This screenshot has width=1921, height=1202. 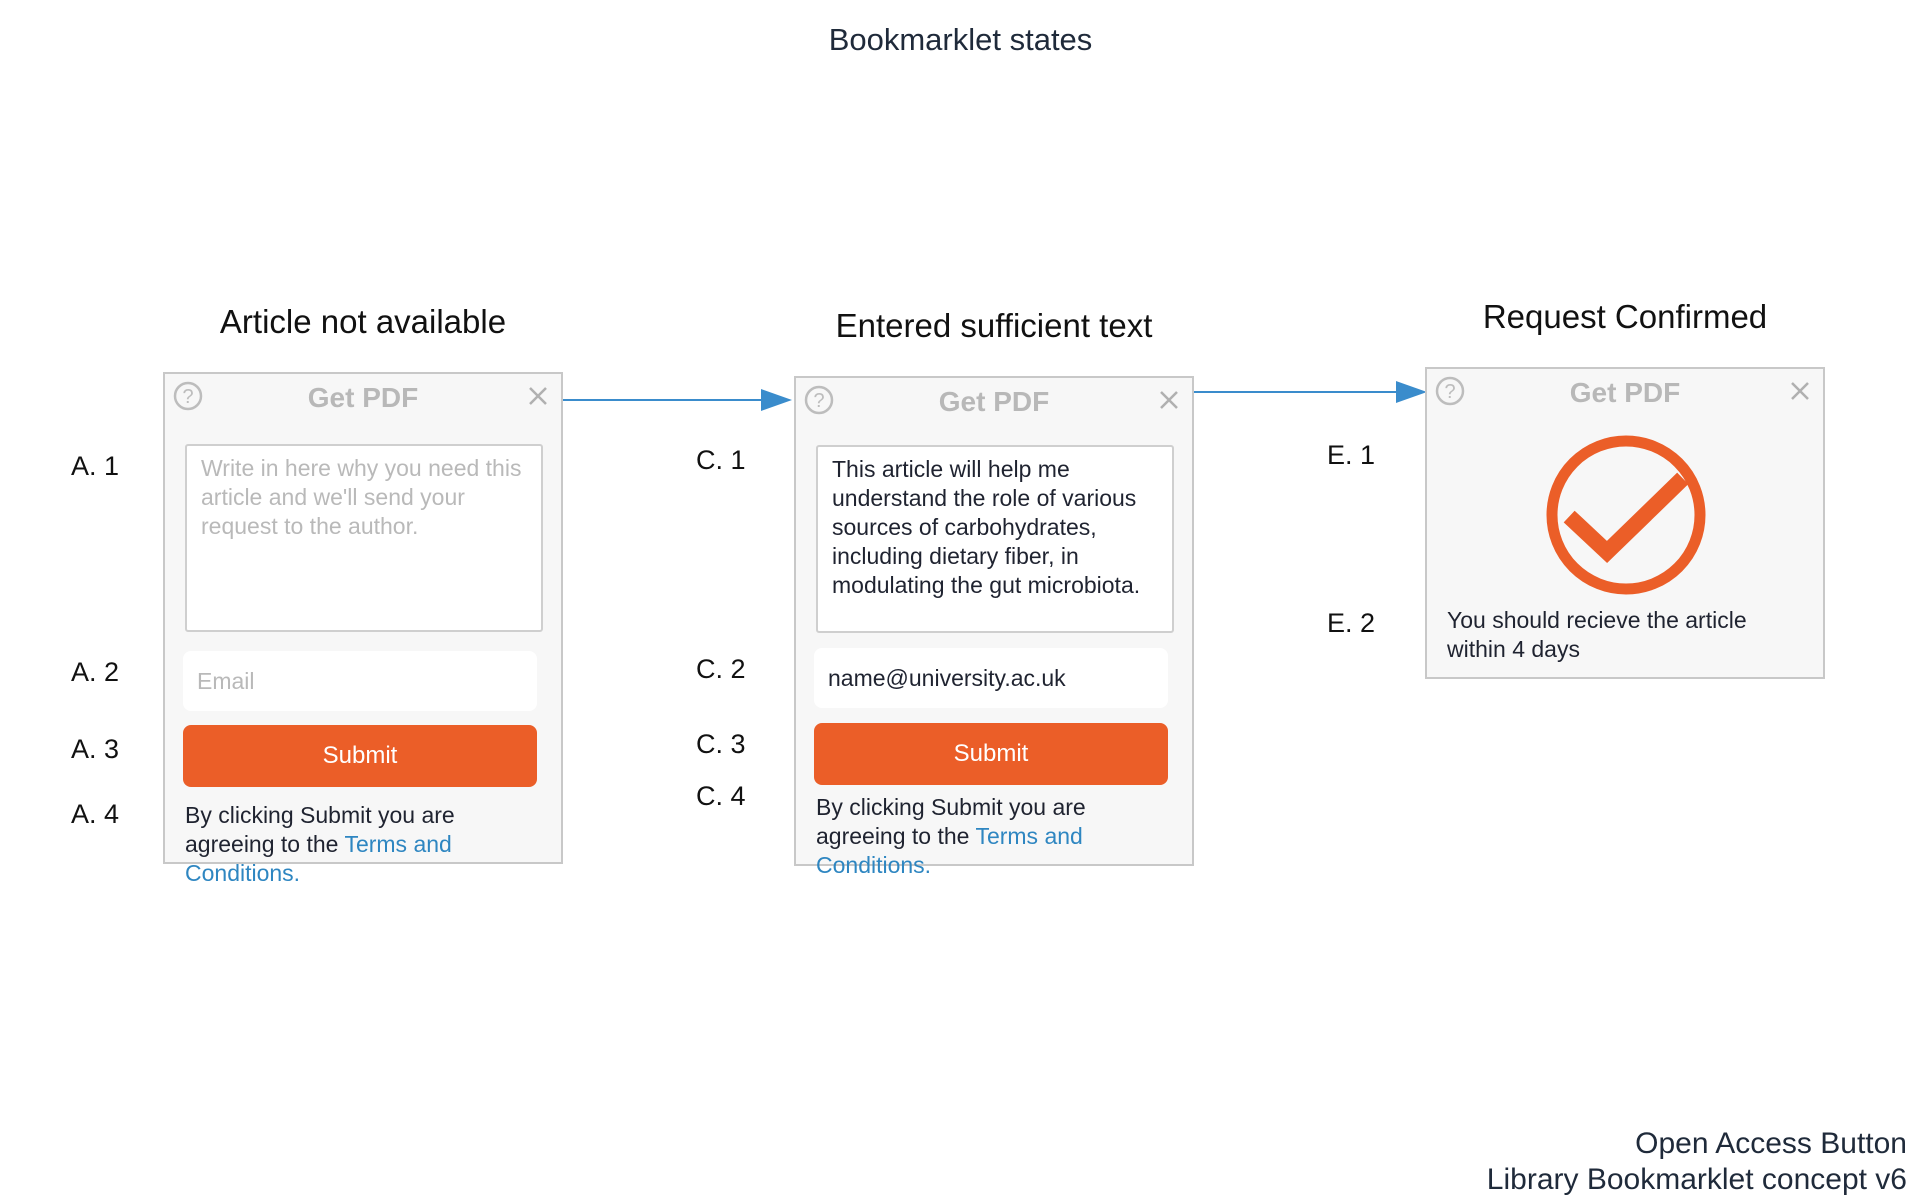 What do you see at coordinates (1411, 392) in the screenshot?
I see `arrowhead-c-to-e` at bounding box center [1411, 392].